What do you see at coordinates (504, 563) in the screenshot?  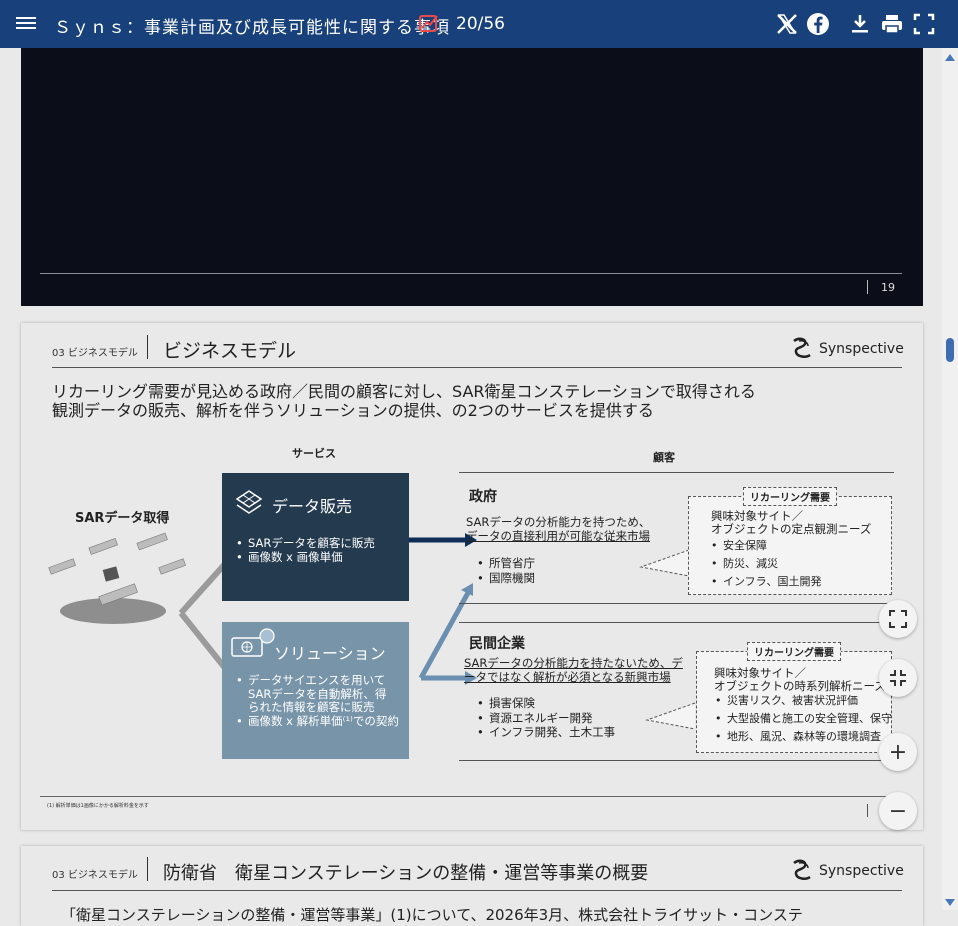 I see `government-item: 所管省庁` at bounding box center [504, 563].